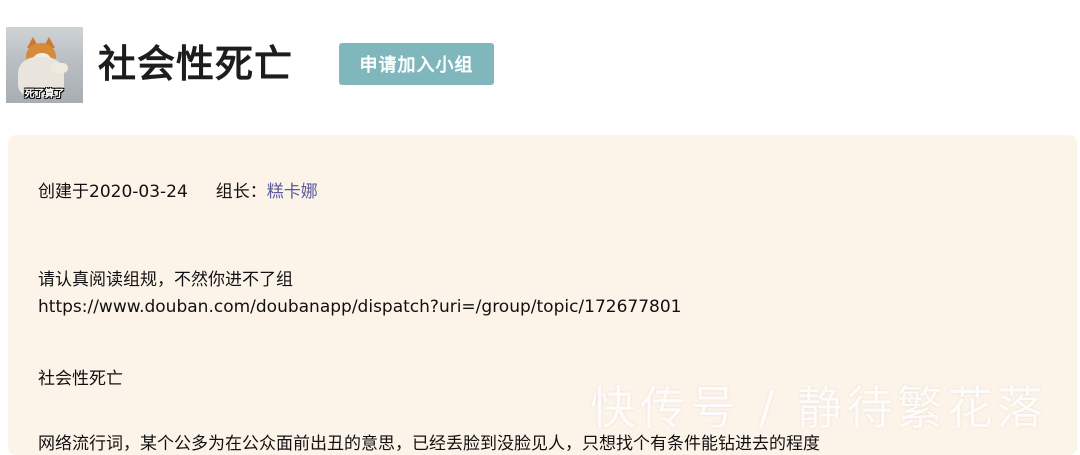  I want to click on created-date: 创建于2020-03-24, so click(113, 192).